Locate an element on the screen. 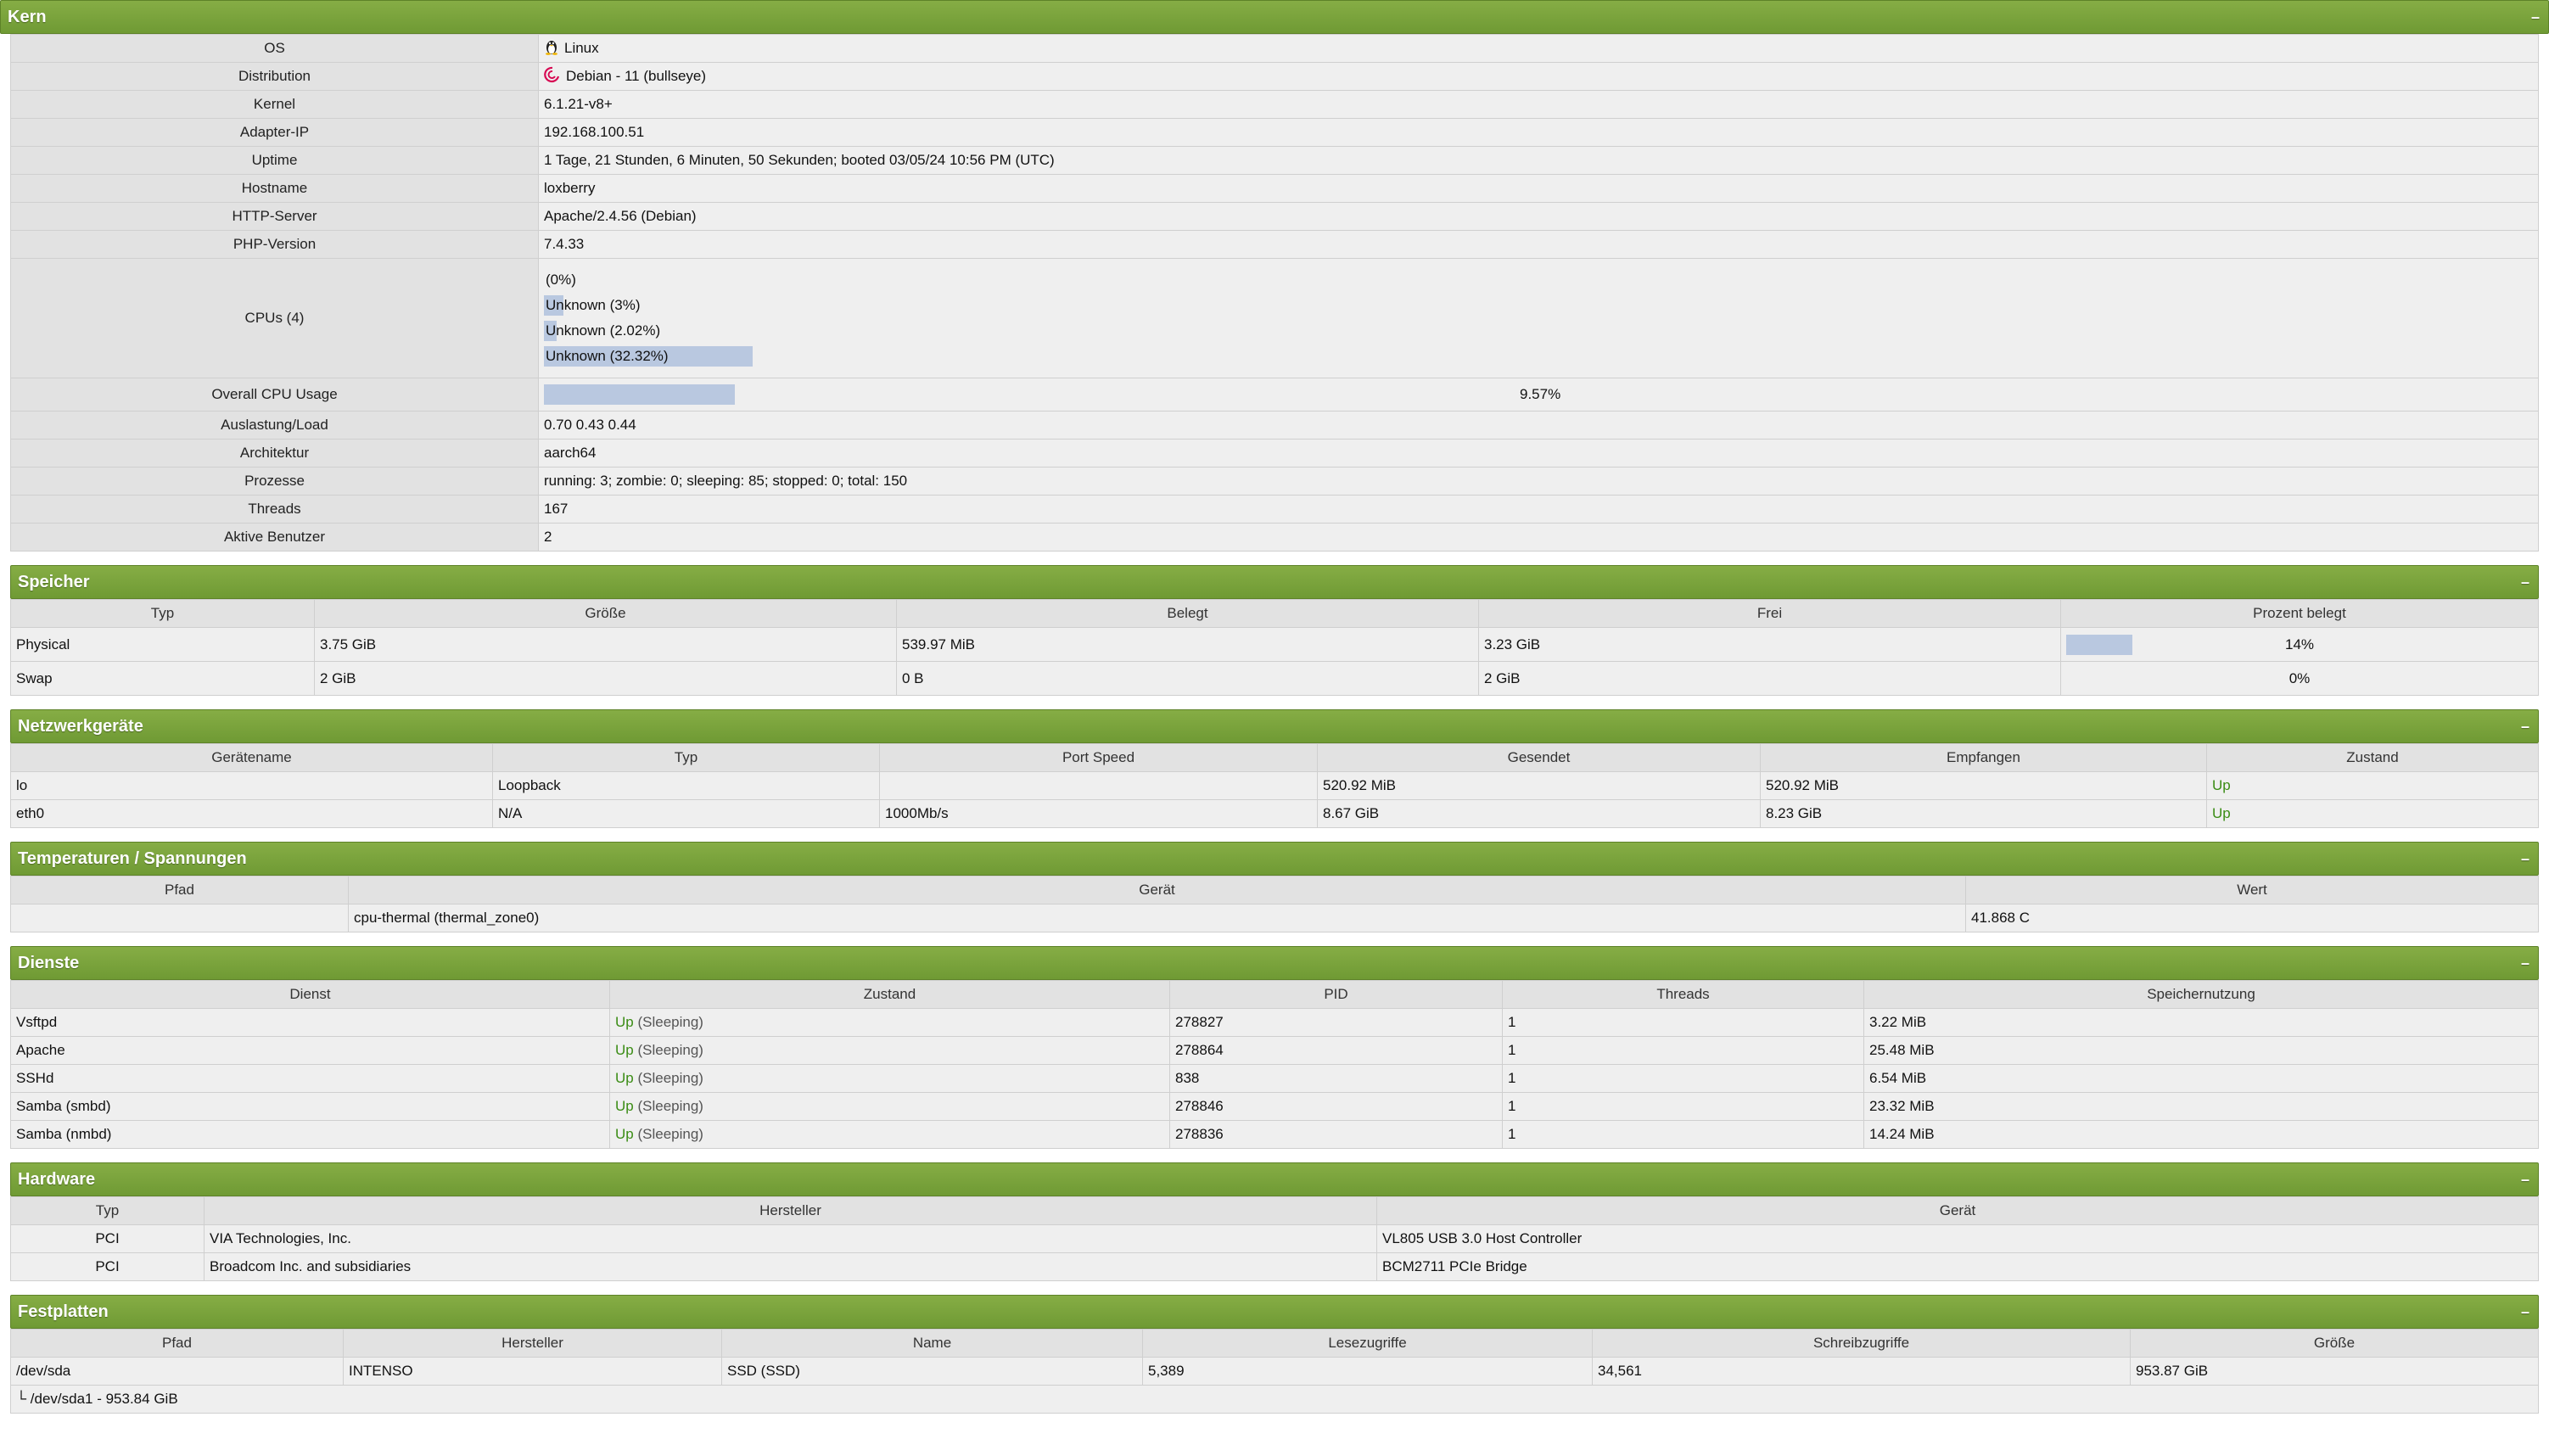  netzwerk-title: Netzwerkgeräte is located at coordinates (81, 726).